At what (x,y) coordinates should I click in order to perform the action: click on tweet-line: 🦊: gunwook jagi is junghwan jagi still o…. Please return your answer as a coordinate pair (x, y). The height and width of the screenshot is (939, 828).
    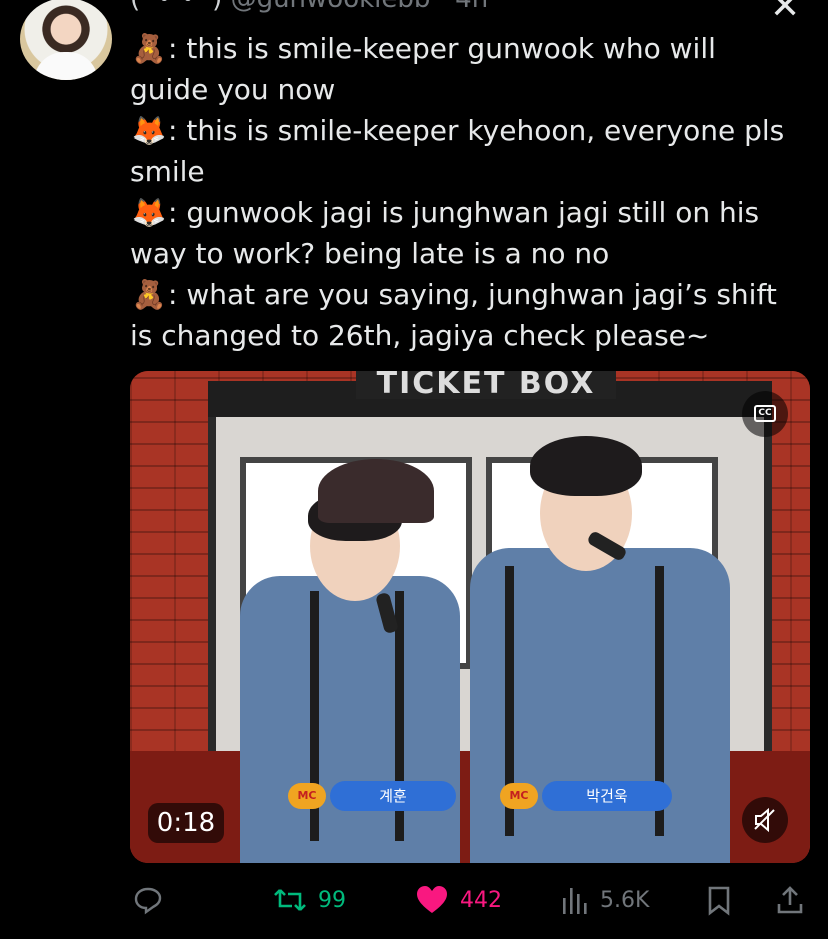
    Looking at the image, I should click on (475, 212).